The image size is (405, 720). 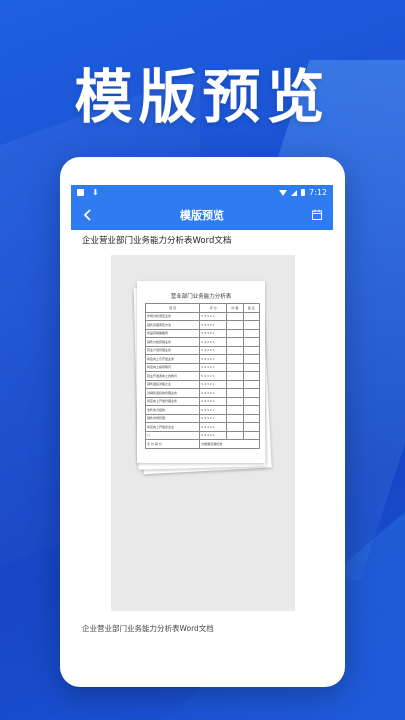 I want to click on sheet-header-cell: 内 容, so click(x=235, y=308).